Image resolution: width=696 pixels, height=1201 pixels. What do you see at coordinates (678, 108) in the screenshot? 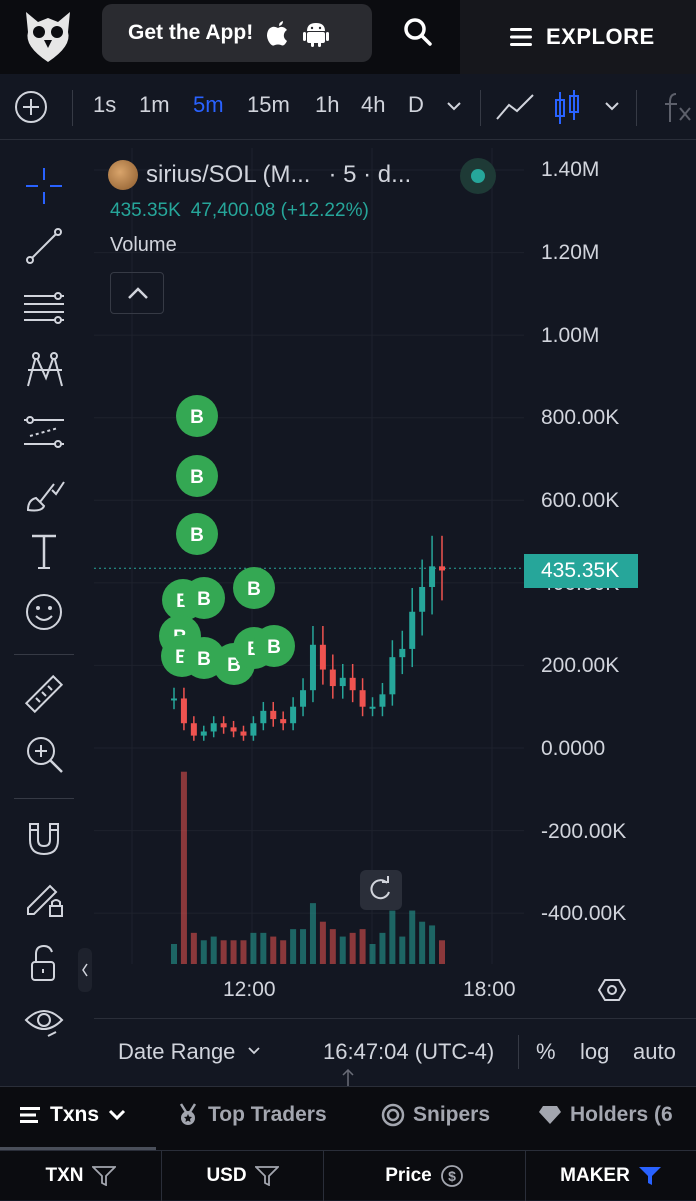
I see `indicators-fx-icon` at bounding box center [678, 108].